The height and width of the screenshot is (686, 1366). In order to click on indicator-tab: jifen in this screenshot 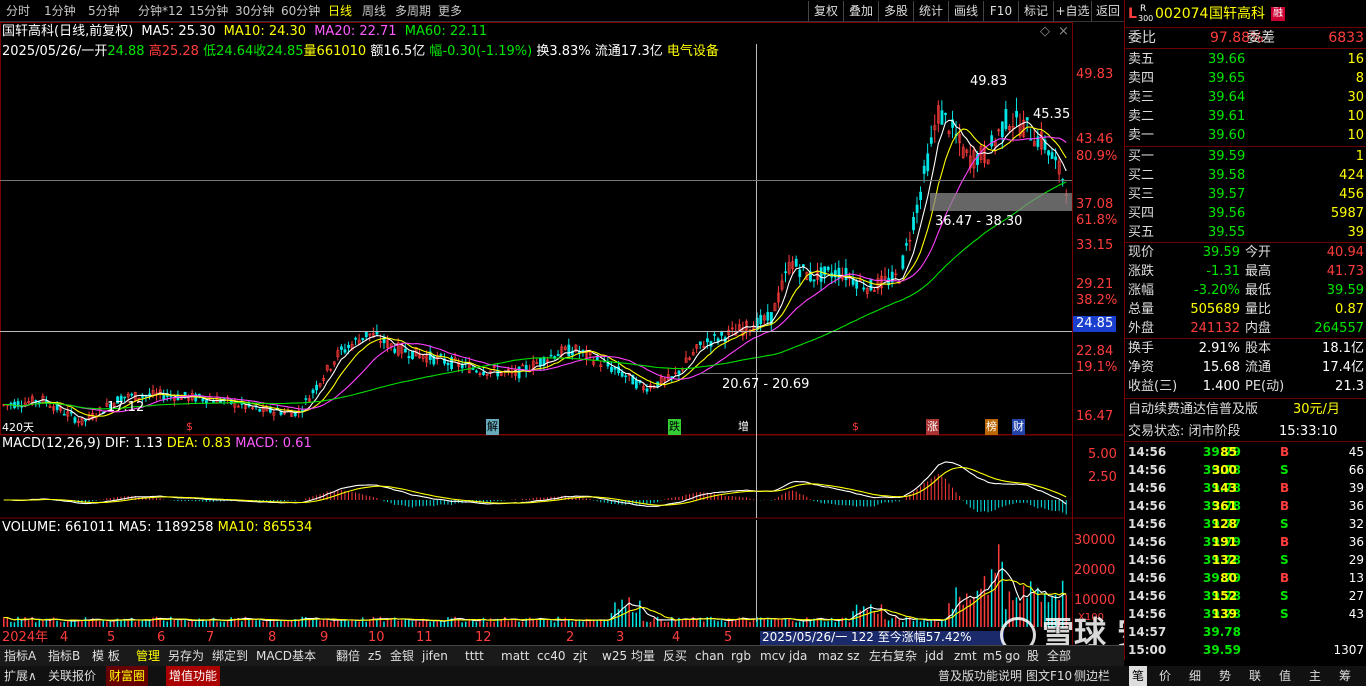, I will do `click(435, 656)`.